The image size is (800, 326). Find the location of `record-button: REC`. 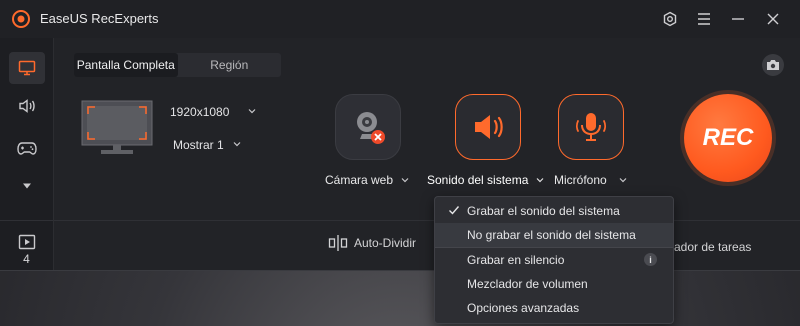

record-button: REC is located at coordinates (728, 138).